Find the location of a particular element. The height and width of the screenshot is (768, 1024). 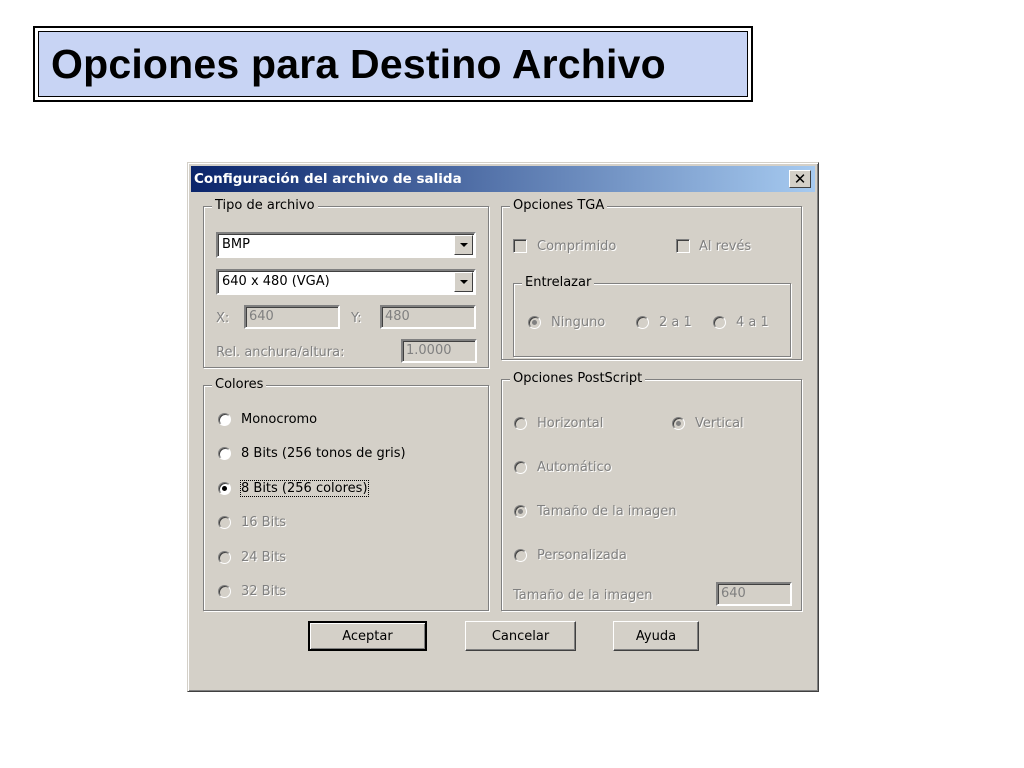

file-format-dropdown-button is located at coordinates (463, 245).